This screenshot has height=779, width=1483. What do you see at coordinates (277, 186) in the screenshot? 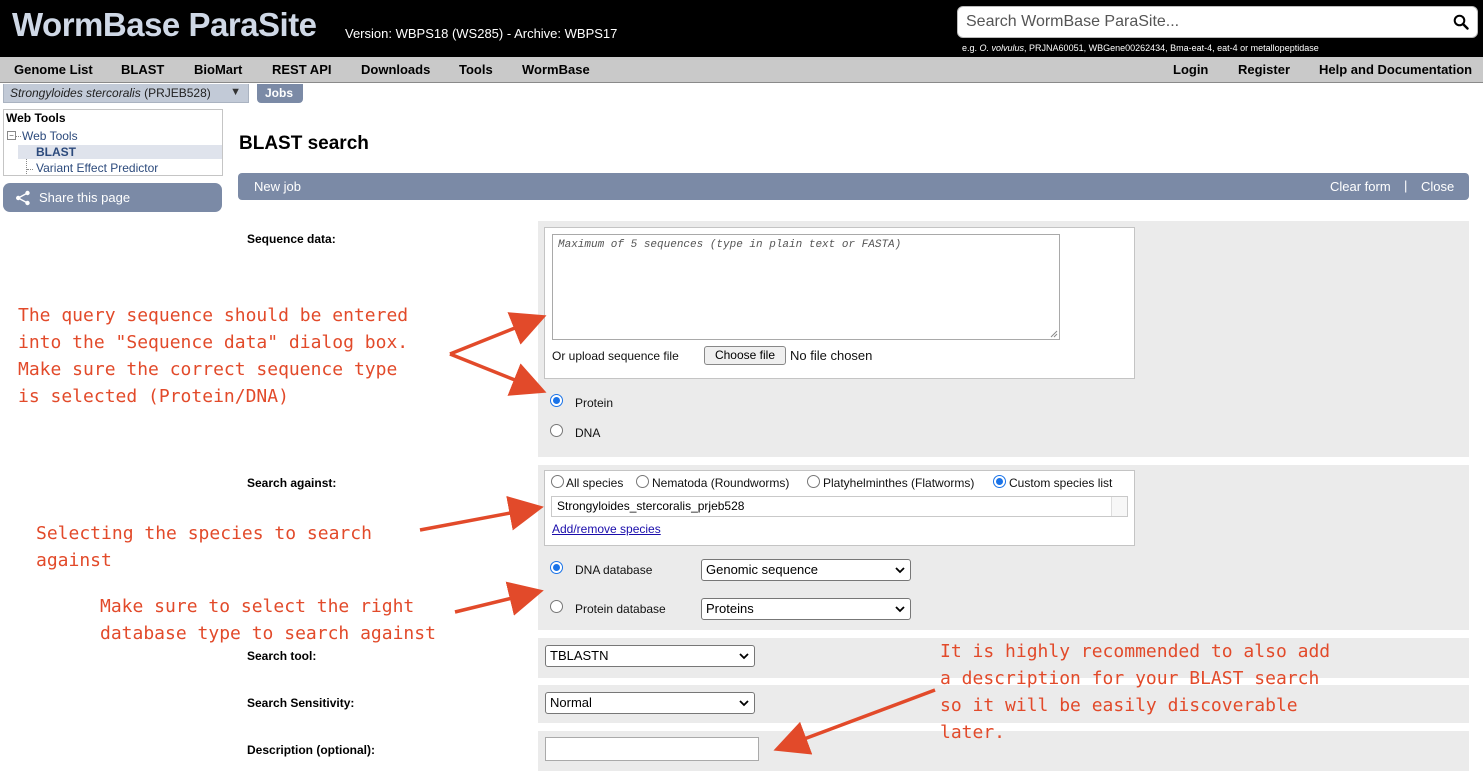
I see `new-job-button: New job` at bounding box center [277, 186].